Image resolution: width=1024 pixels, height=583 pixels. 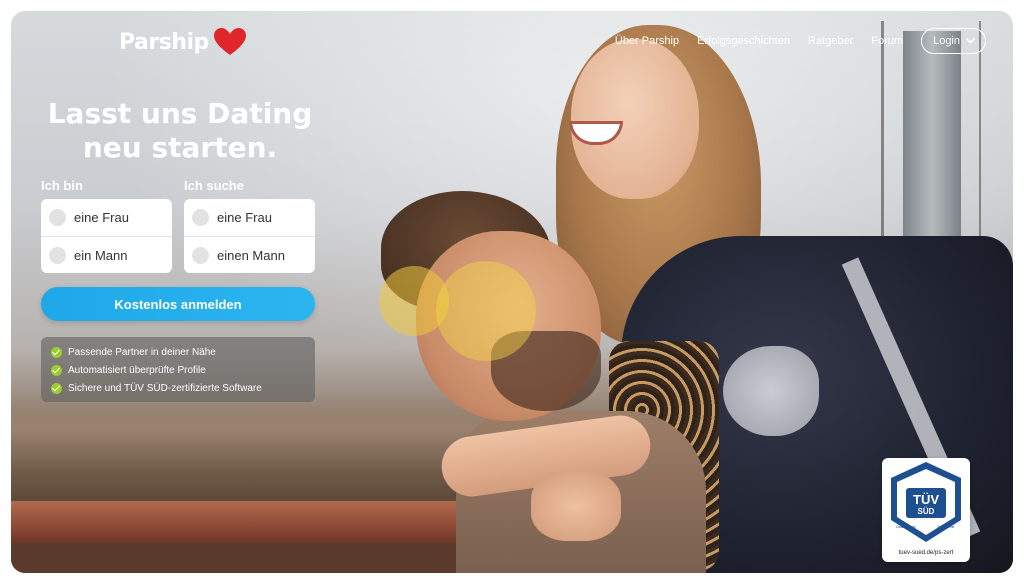 I want to click on option-label: einen Mann, so click(x=251, y=255).